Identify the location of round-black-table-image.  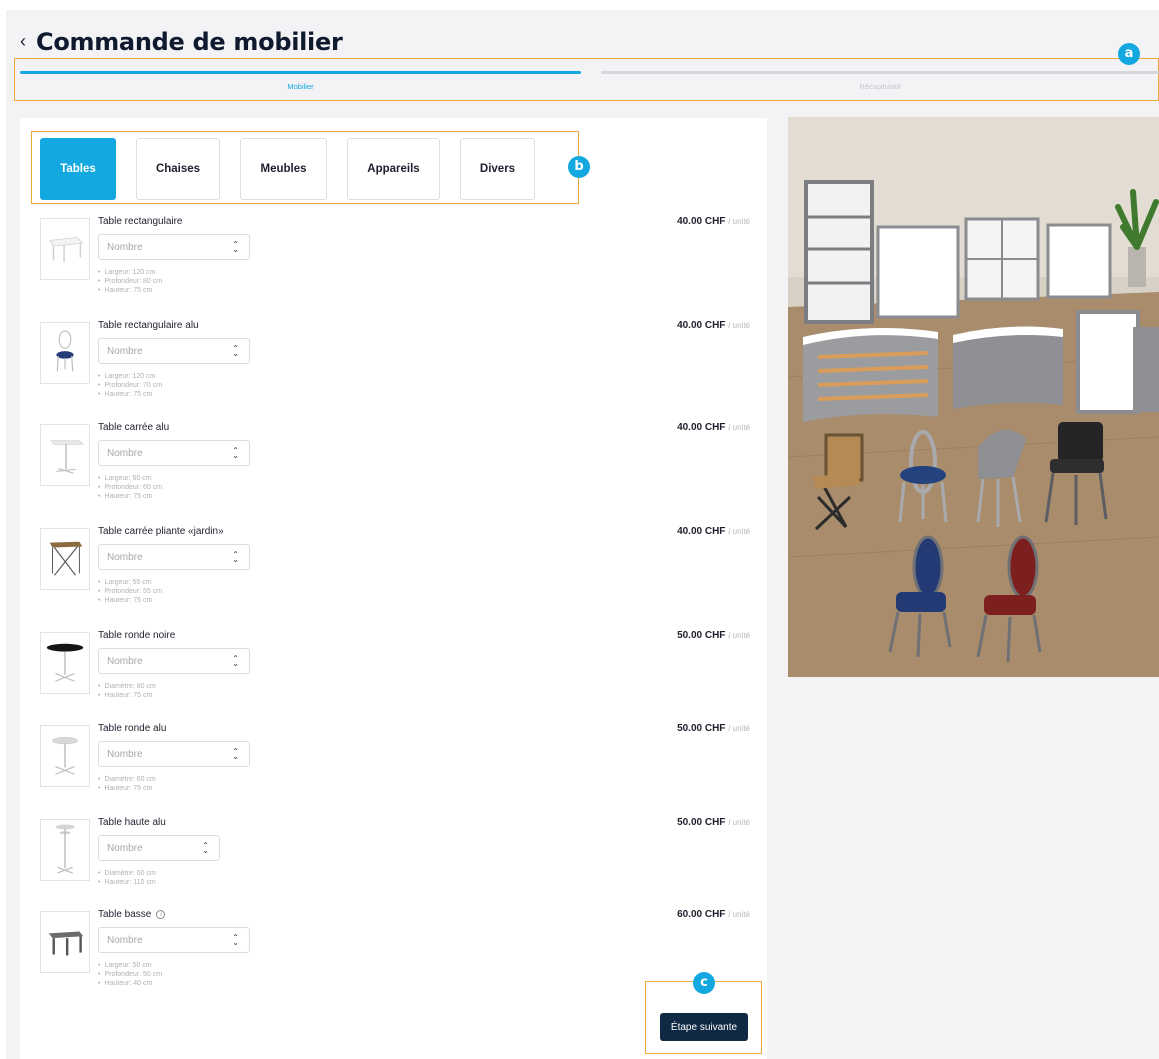
(65, 662).